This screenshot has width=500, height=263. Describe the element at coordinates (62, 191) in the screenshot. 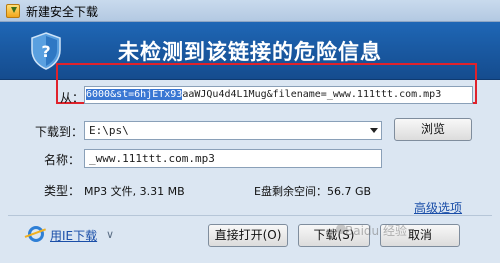

I see `type-label: 类型：` at that location.